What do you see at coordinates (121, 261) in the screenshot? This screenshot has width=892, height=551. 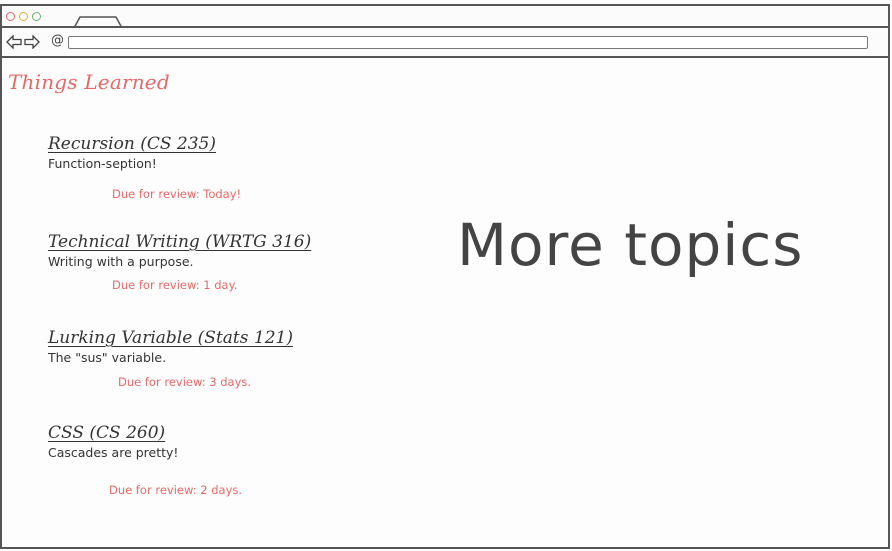 I see `topic-description: Writing with a purpose.` at bounding box center [121, 261].